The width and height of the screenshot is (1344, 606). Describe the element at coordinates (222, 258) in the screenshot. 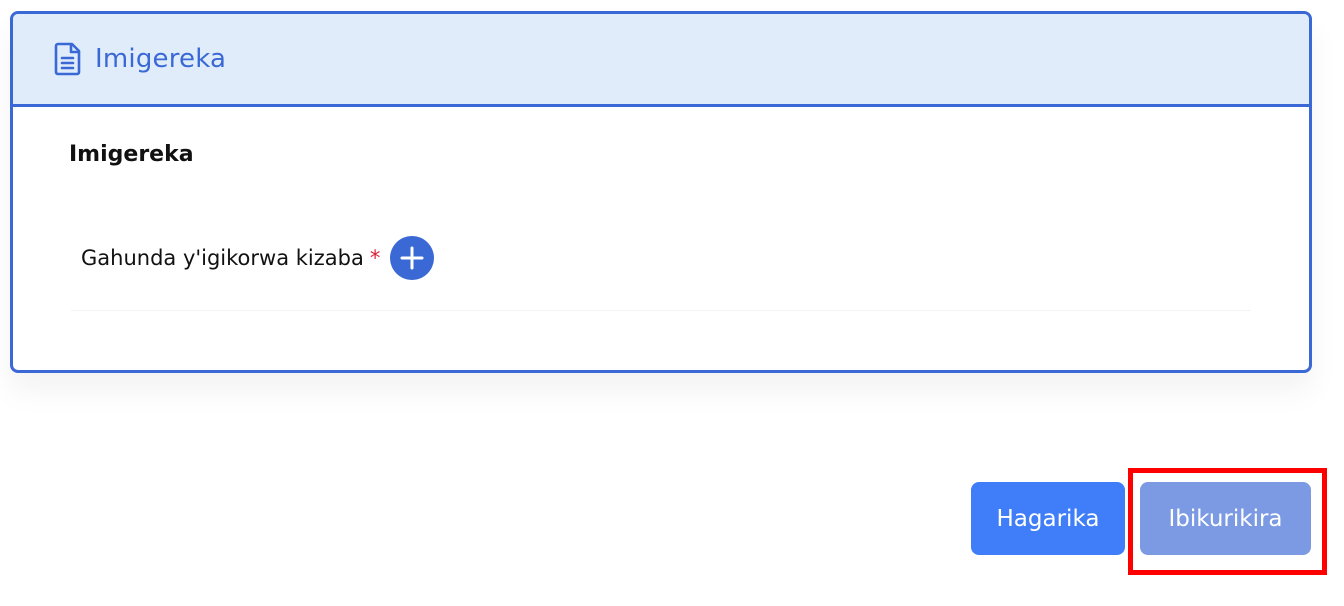

I see `field-label: Gahunda y'igikorwa kizaba` at that location.